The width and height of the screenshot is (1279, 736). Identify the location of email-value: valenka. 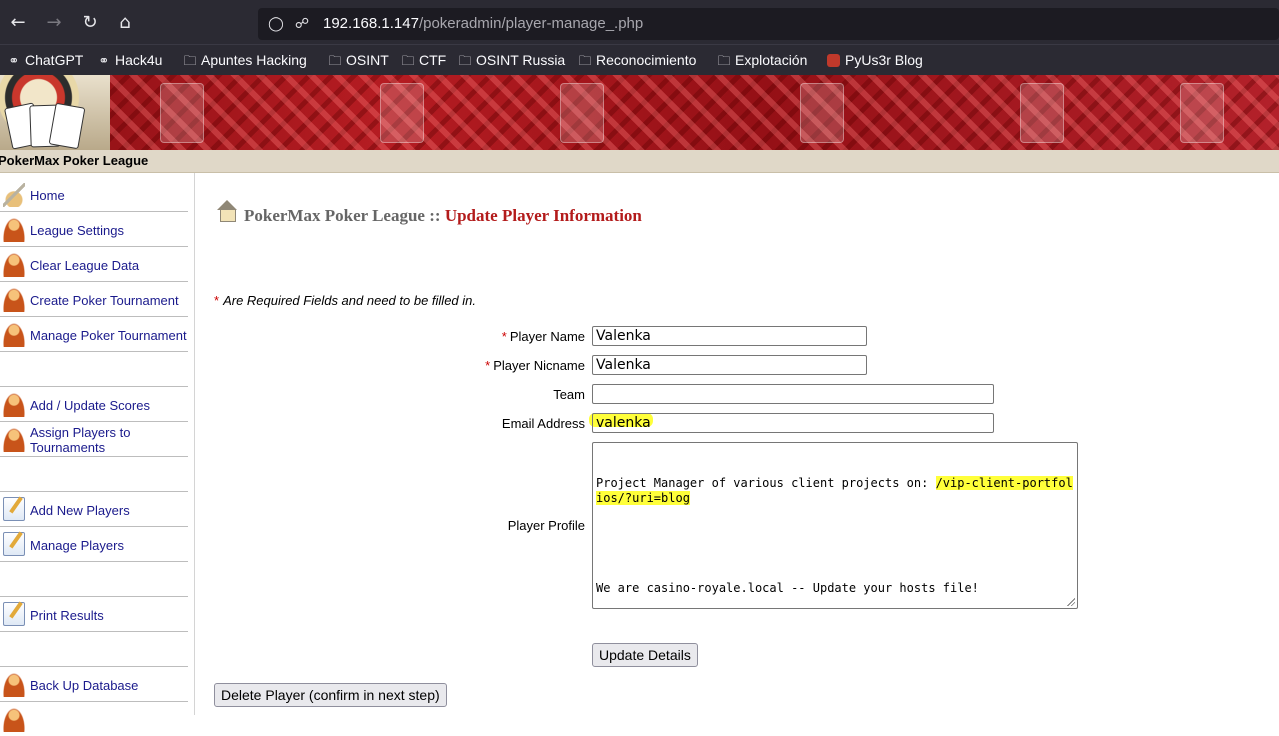
(623, 423).